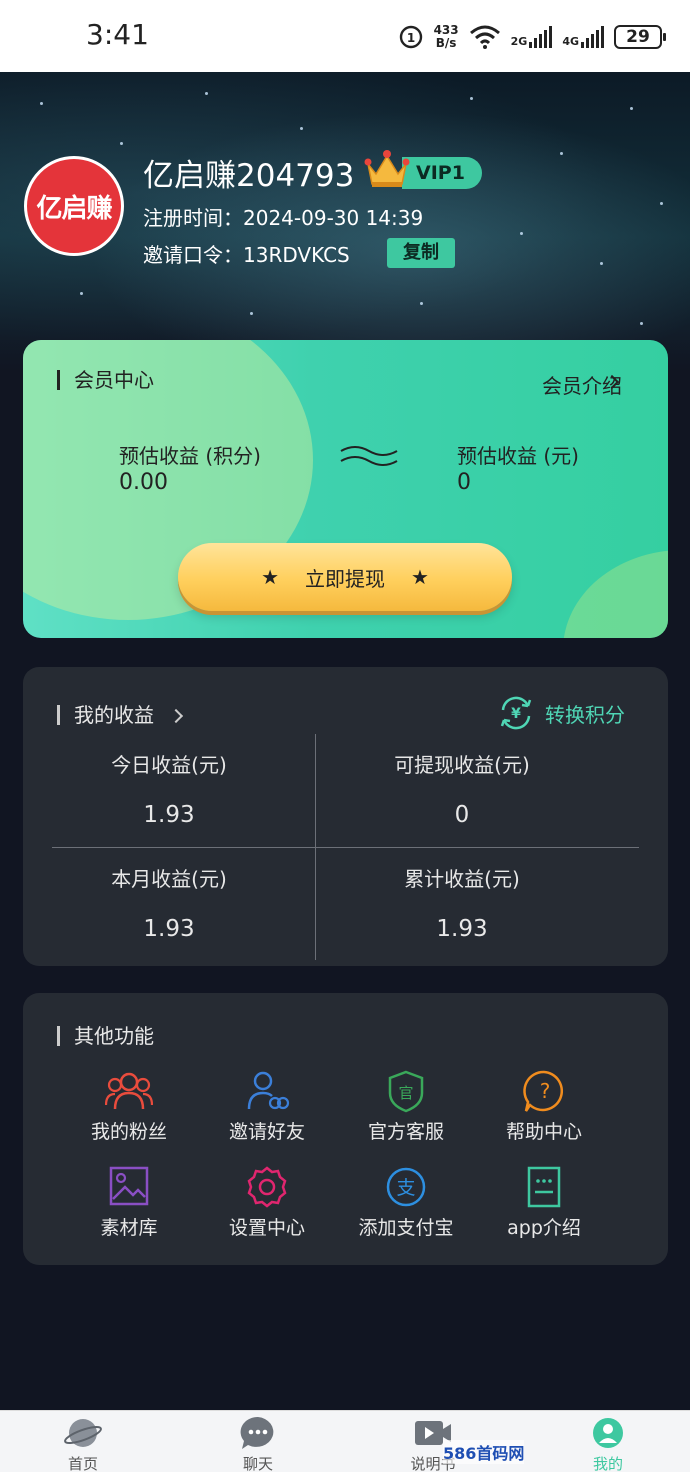 Image resolution: width=690 pixels, height=1472 pixels. I want to click on withdraw-label: 立即提现, so click(345, 578).